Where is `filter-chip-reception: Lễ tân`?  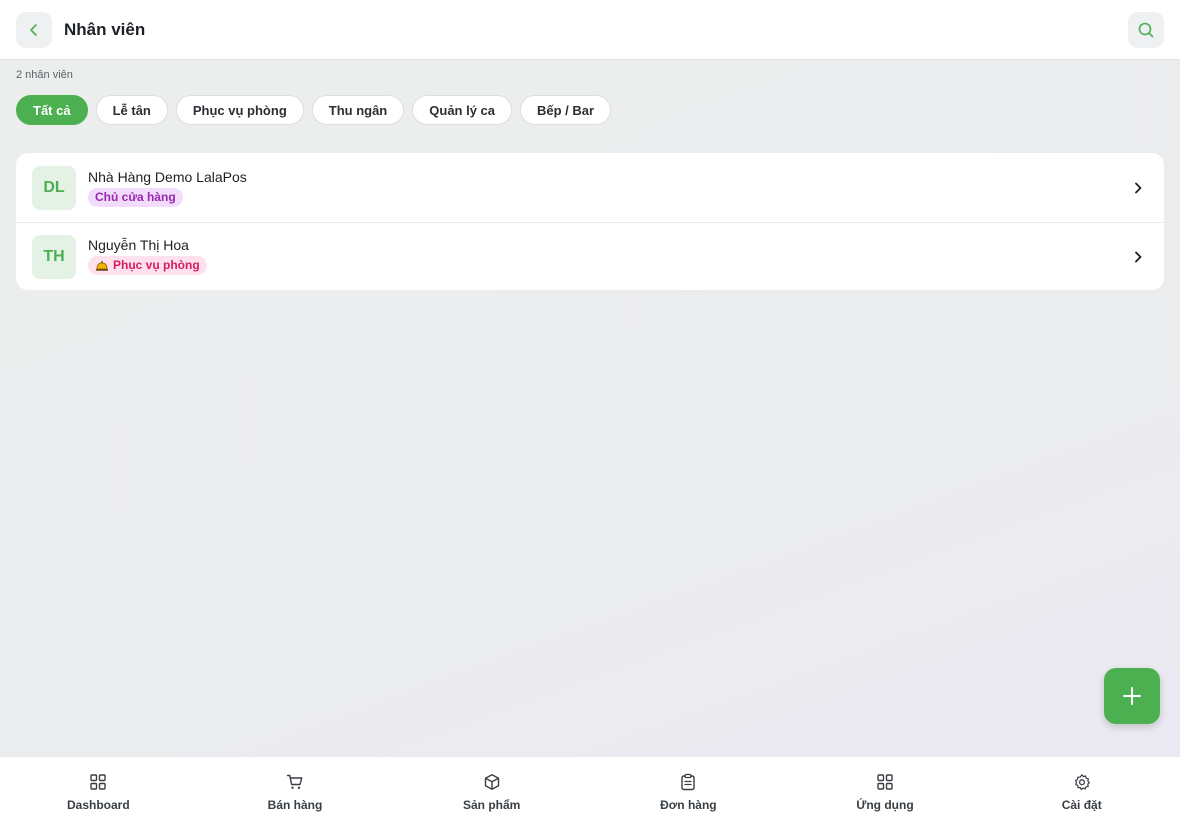 filter-chip-reception: Lễ tân is located at coordinates (131, 110).